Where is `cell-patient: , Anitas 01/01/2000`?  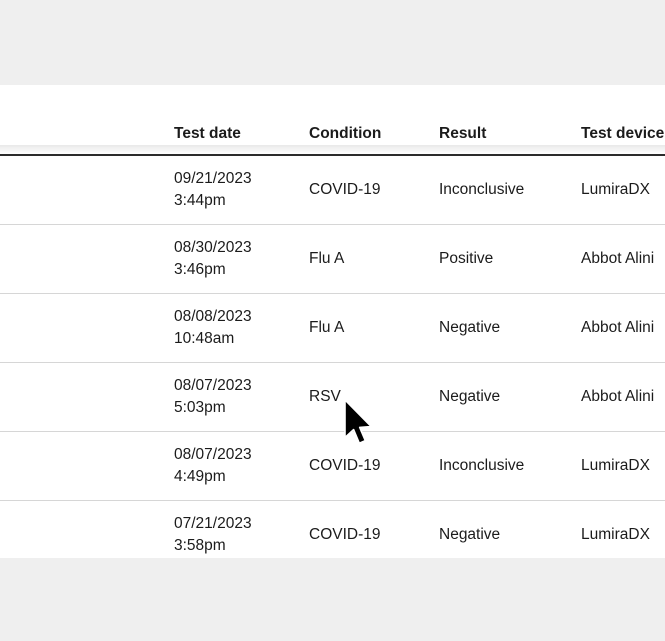 cell-patient: , Anitas 01/01/2000 is located at coordinates (87, 190).